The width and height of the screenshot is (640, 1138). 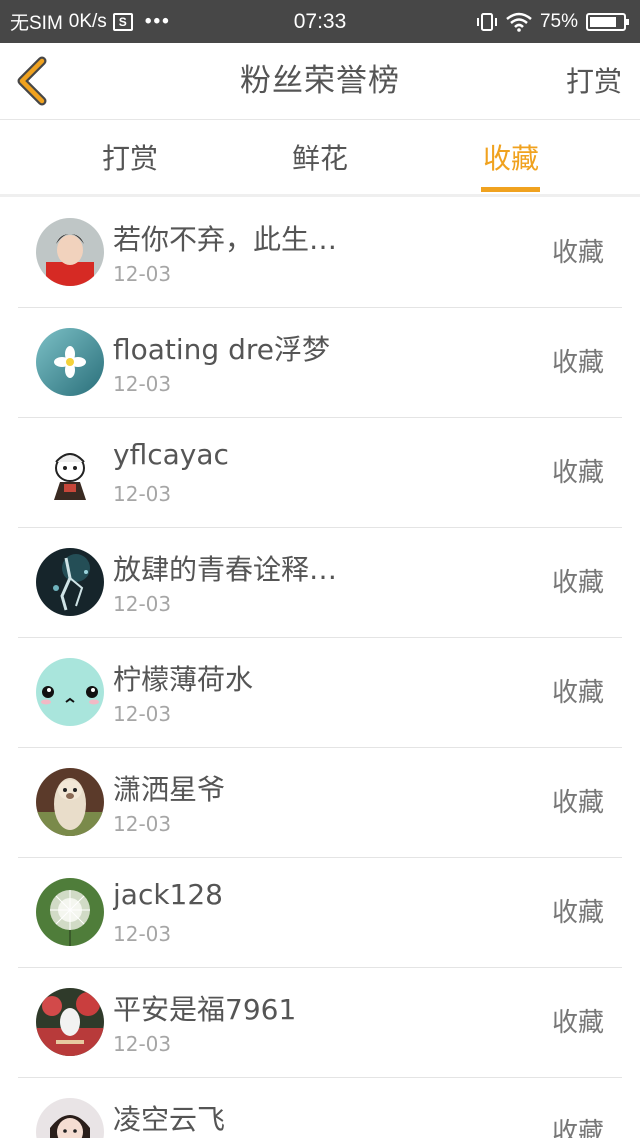 I want to click on status-left: 无SIM 0K/s S •••, so click(x=90, y=21).